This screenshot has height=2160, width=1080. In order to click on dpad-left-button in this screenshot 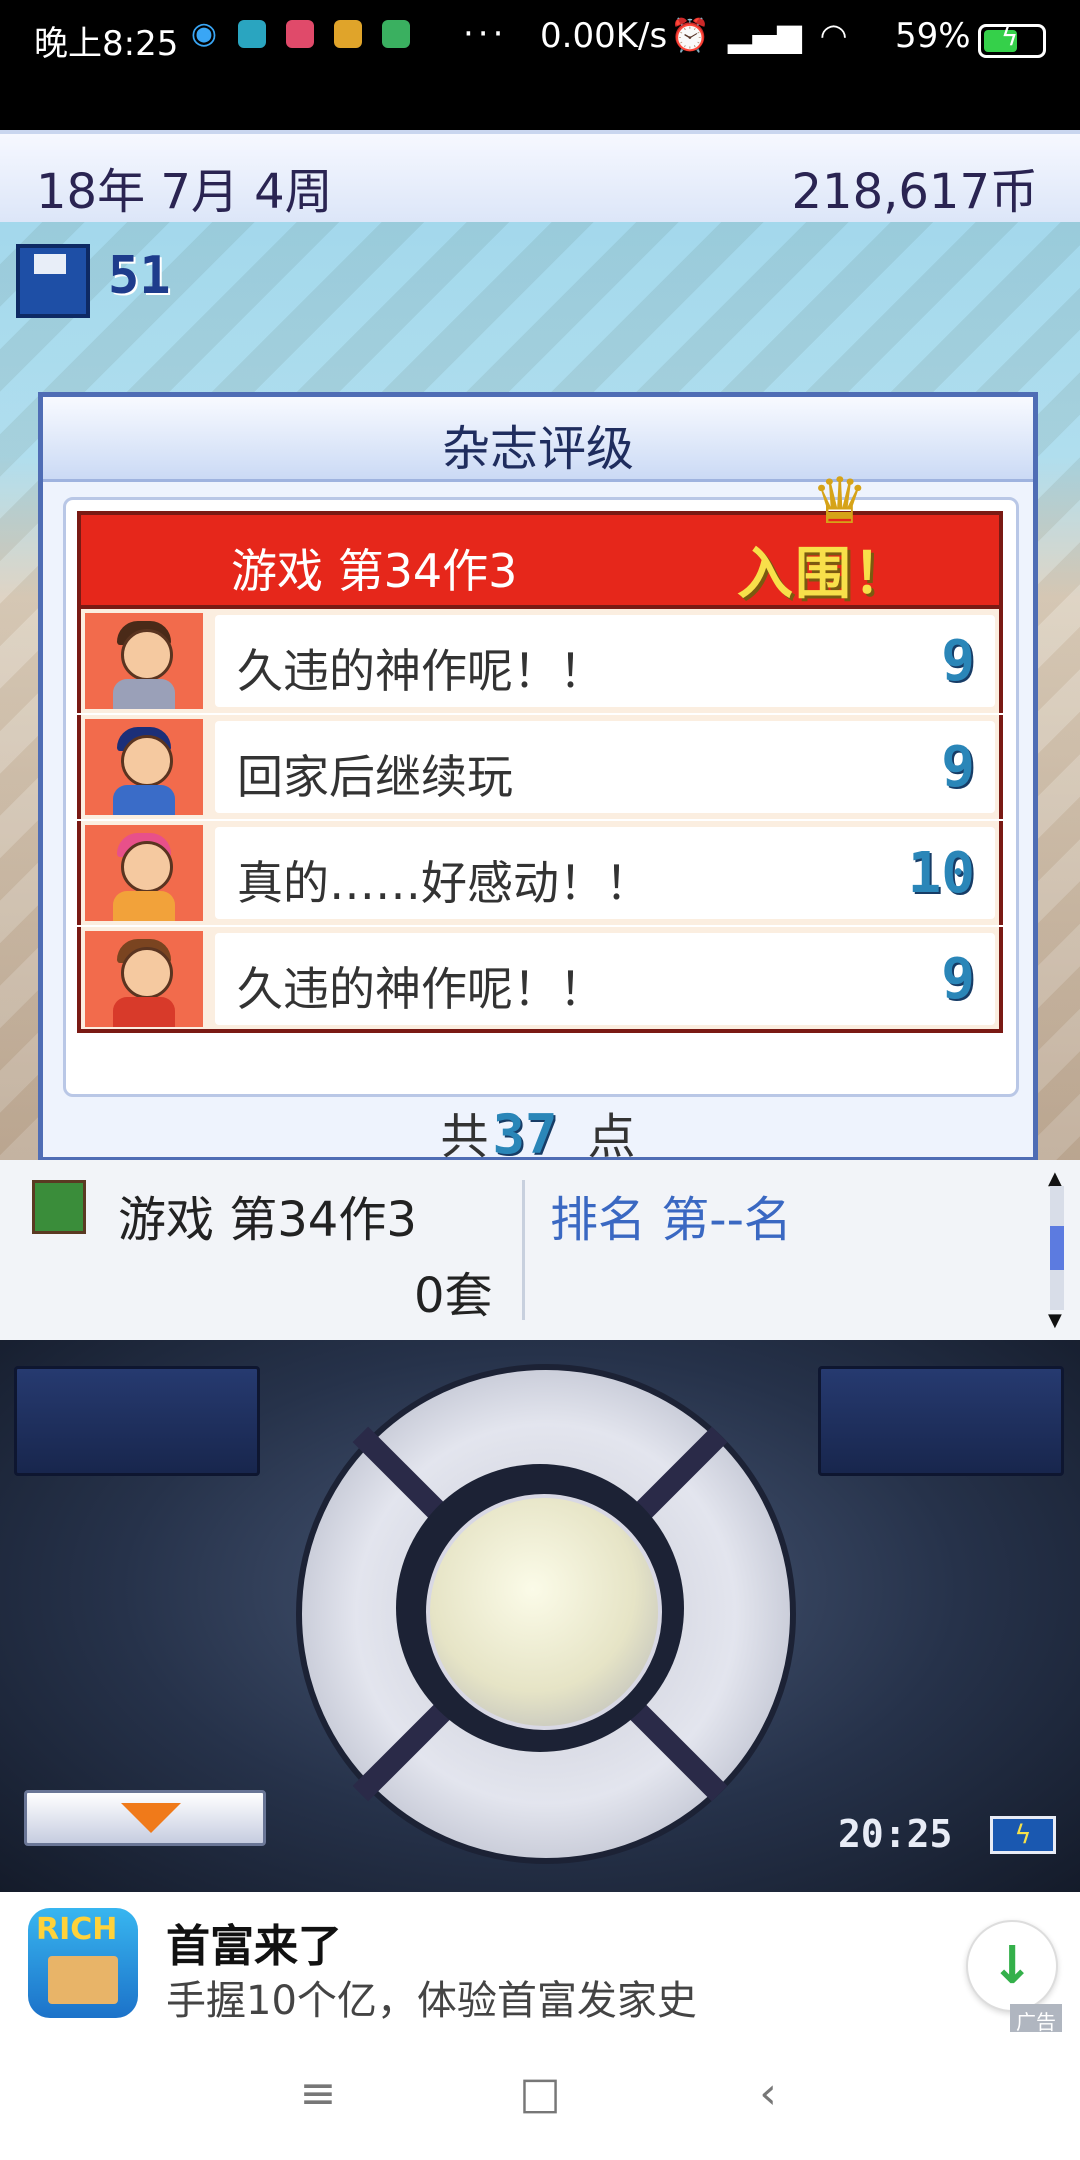, I will do `click(352, 1614)`.